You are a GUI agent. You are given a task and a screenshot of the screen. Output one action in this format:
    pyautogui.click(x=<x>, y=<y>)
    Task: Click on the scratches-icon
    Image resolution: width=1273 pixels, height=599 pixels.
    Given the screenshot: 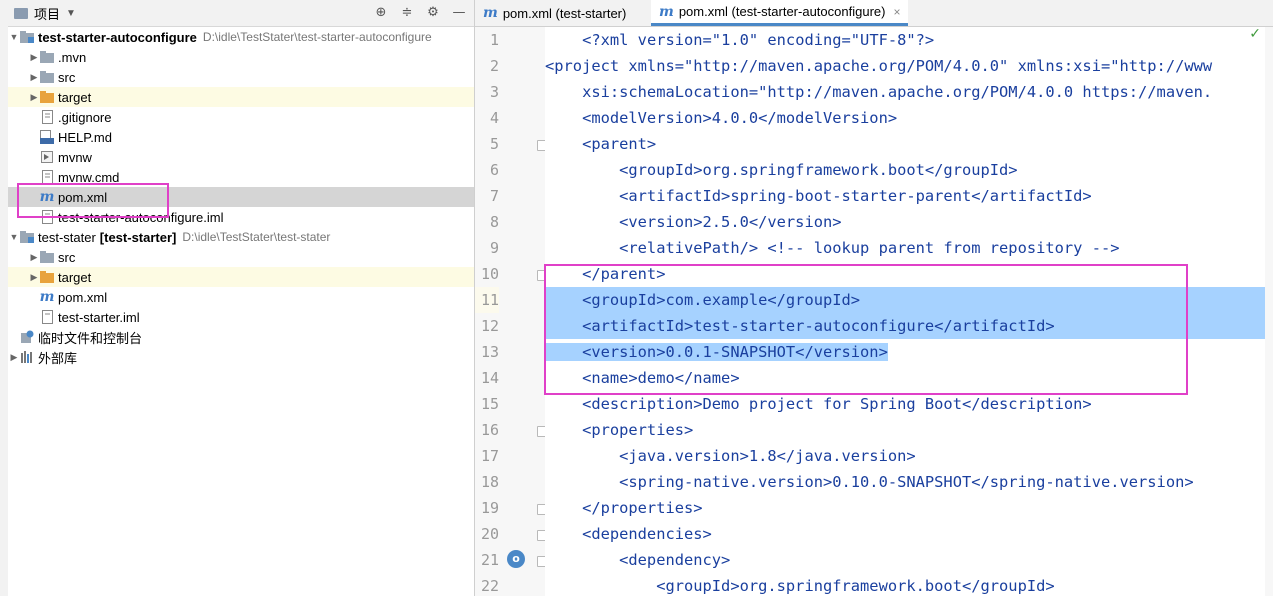 What is the action you would take?
    pyautogui.click(x=27, y=337)
    